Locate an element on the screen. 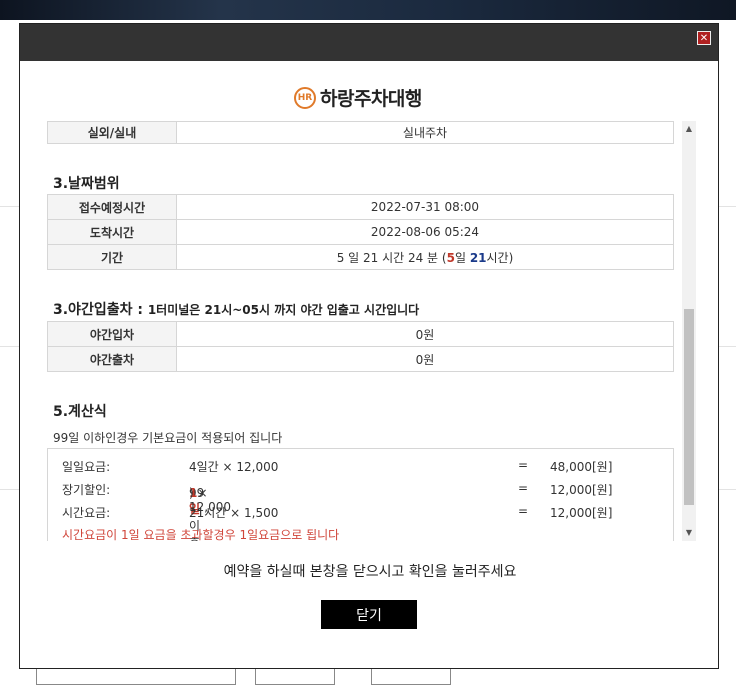 This screenshot has height=688, width=736. period-value: 5 일 21 시간 24 분 (5일 21시간) is located at coordinates (425, 257).